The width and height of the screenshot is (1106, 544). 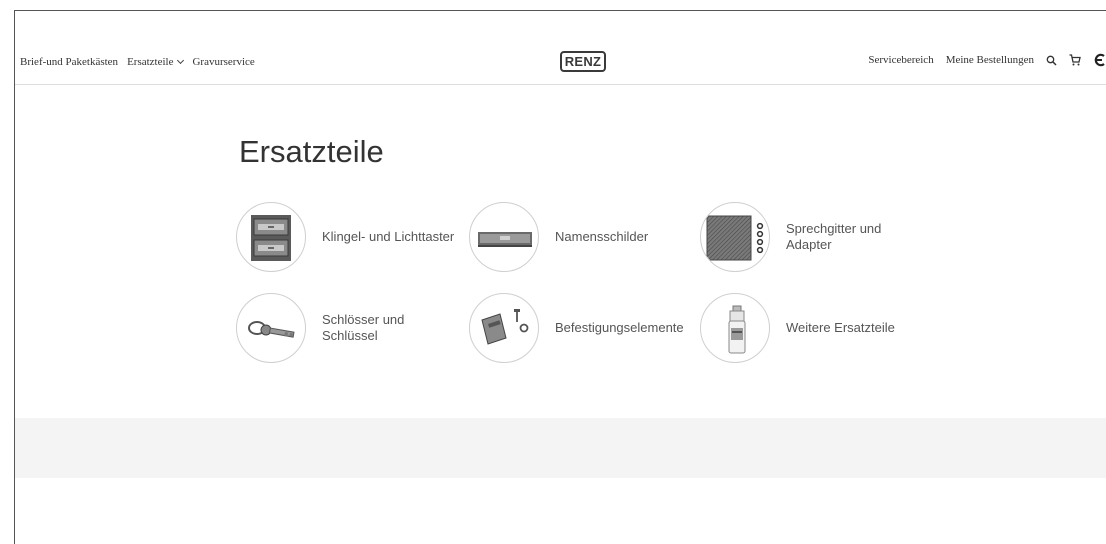 What do you see at coordinates (560, 10) in the screenshot?
I see `window-frame-top` at bounding box center [560, 10].